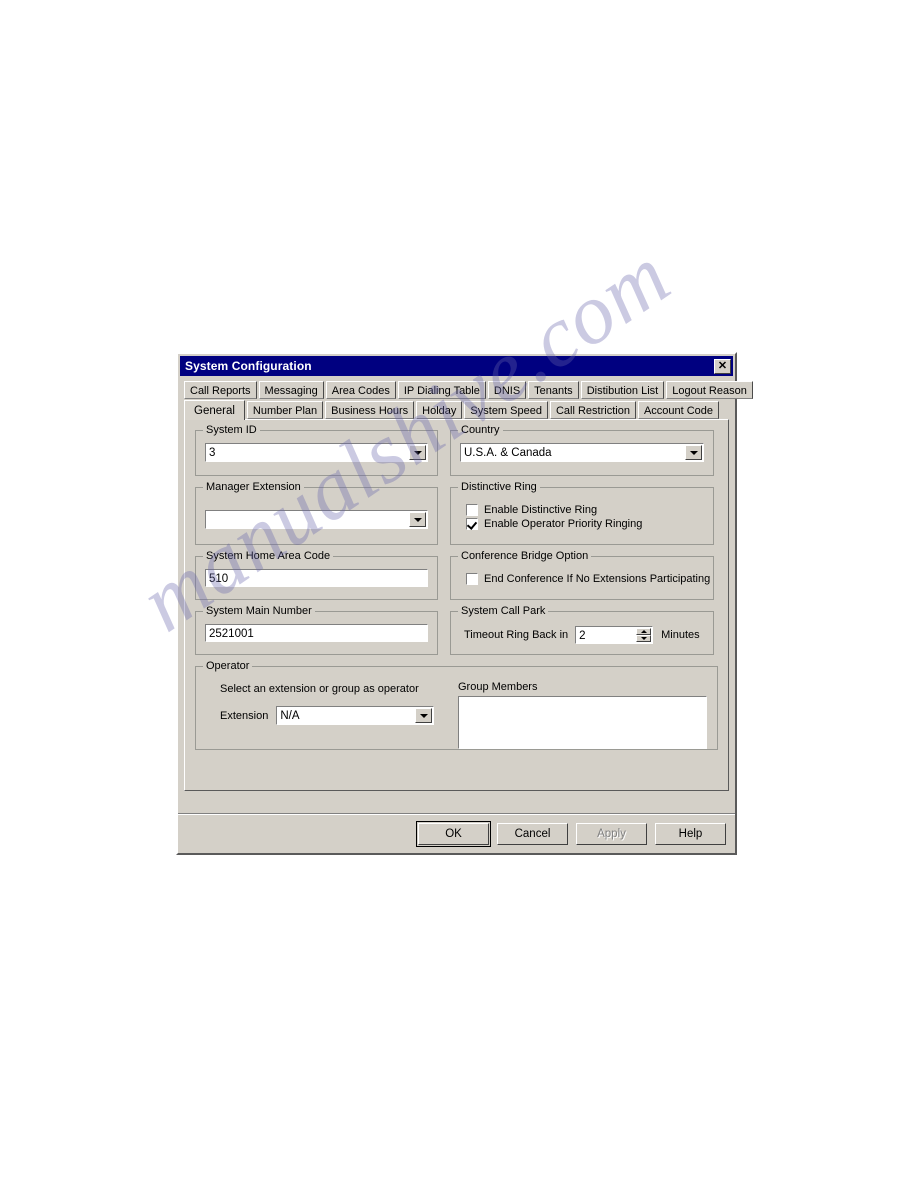  I want to click on close-icon: ✕, so click(722, 366).